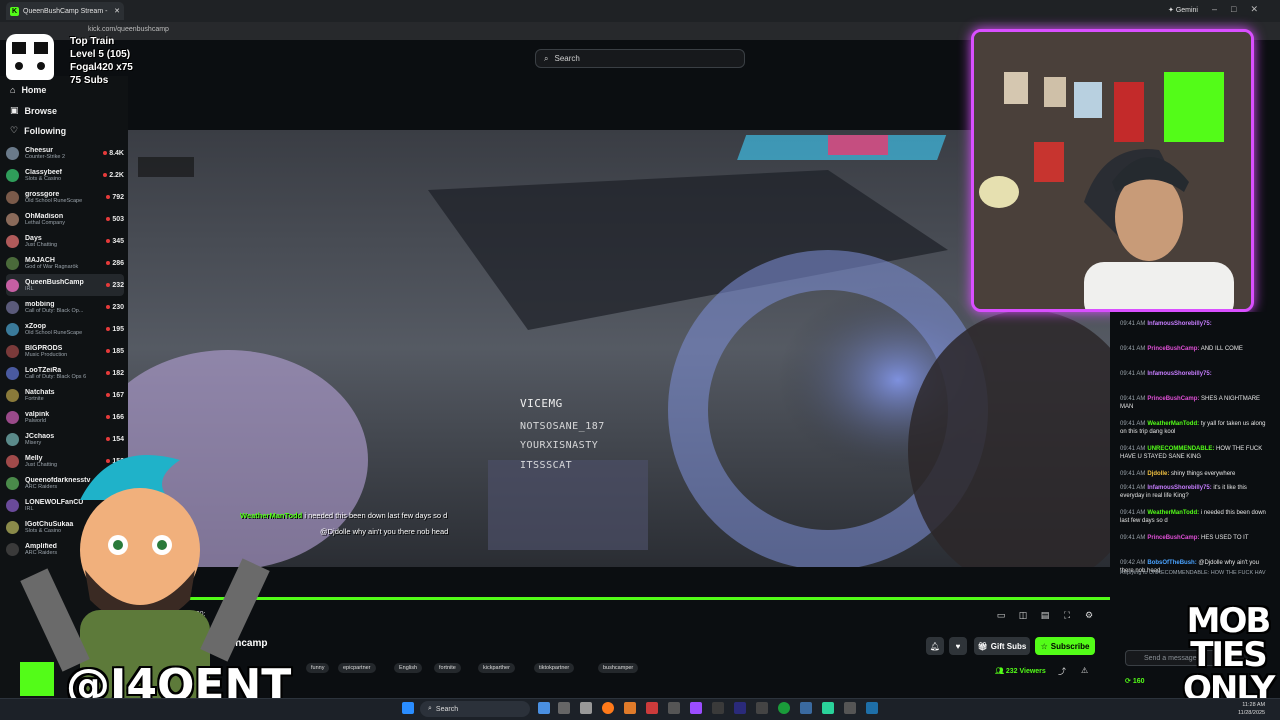 This screenshot has width=1280, height=720. Describe the element at coordinates (65, 241) in the screenshot. I see `sidebar-channel: Days Just Chatting 345` at that location.